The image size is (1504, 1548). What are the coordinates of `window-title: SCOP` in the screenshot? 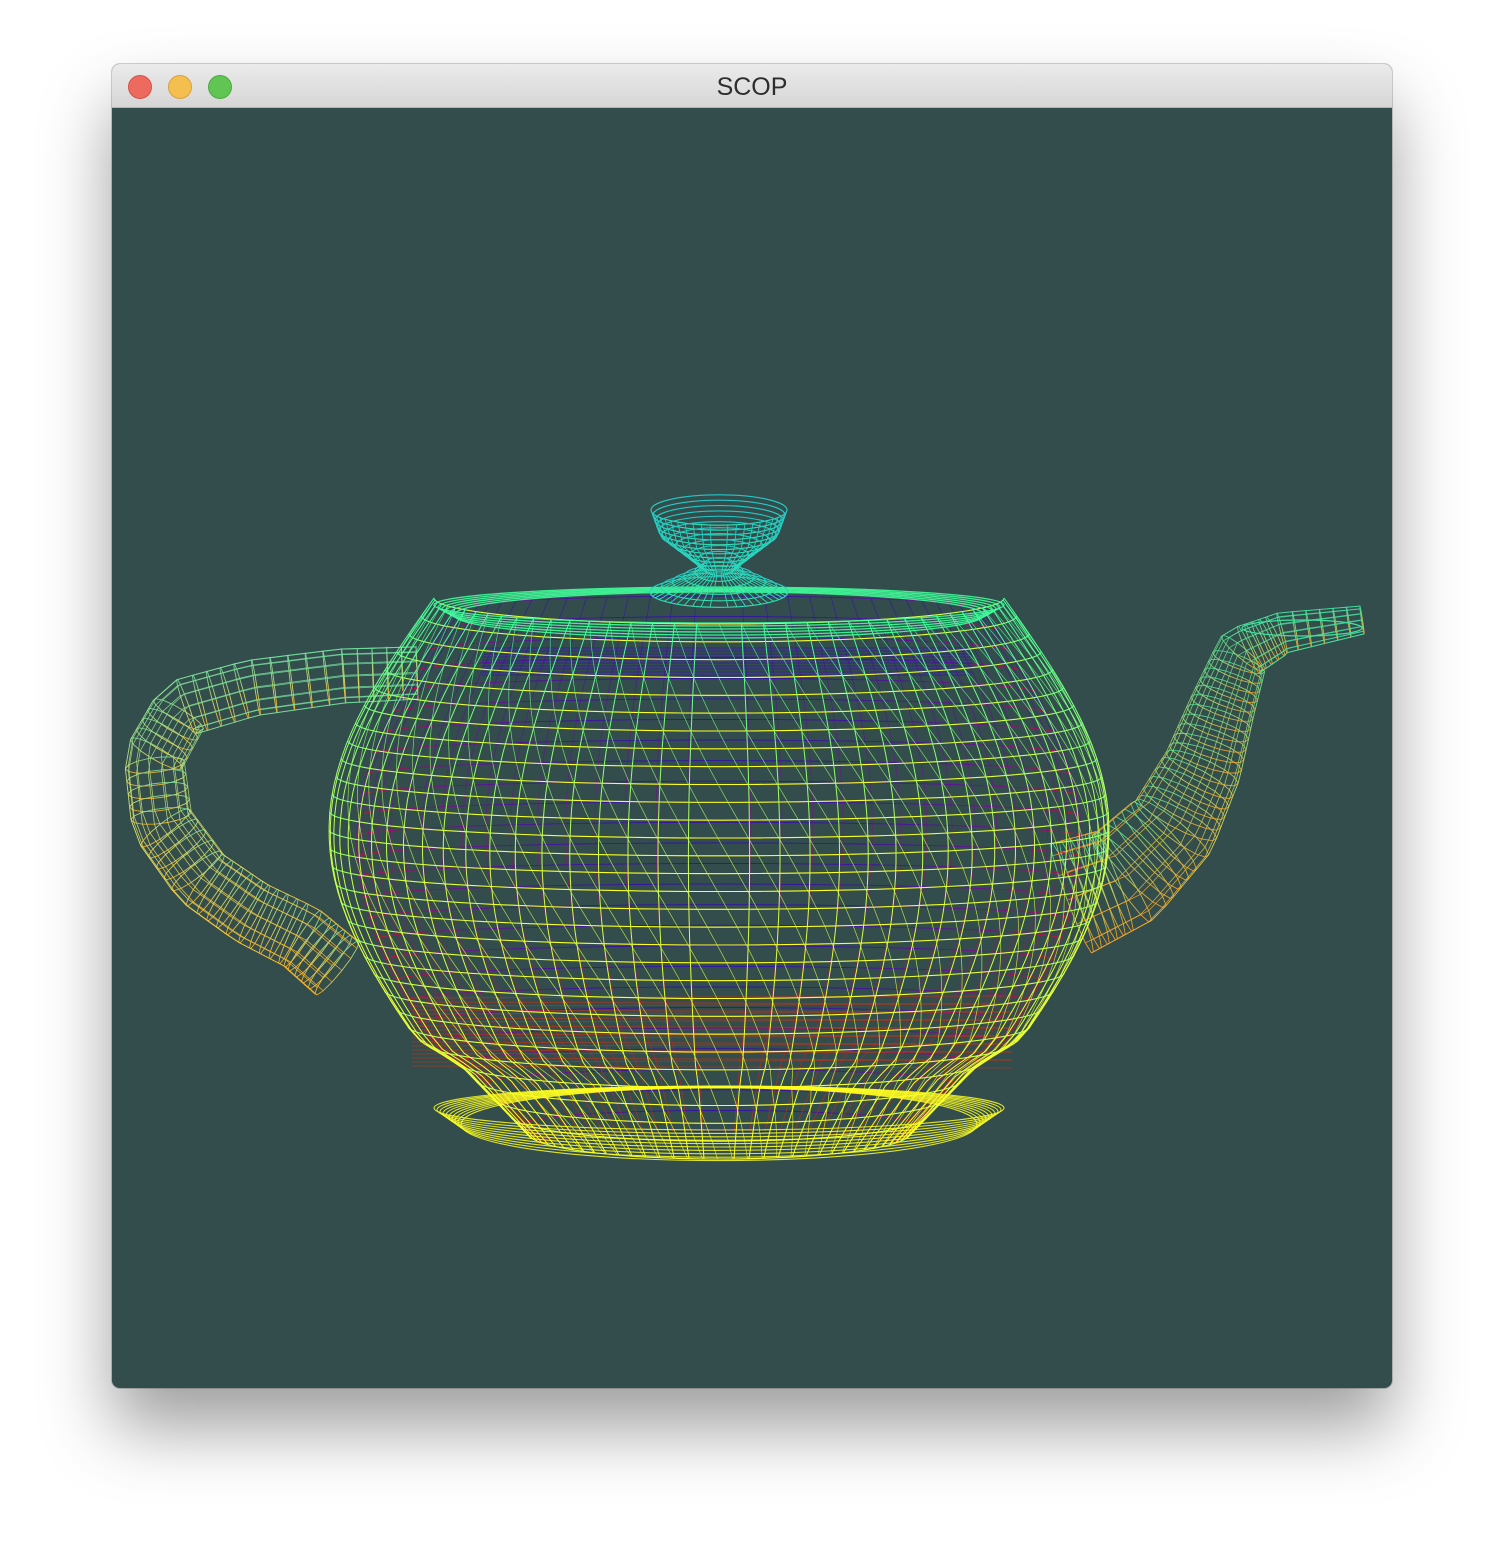 It's located at (752, 87).